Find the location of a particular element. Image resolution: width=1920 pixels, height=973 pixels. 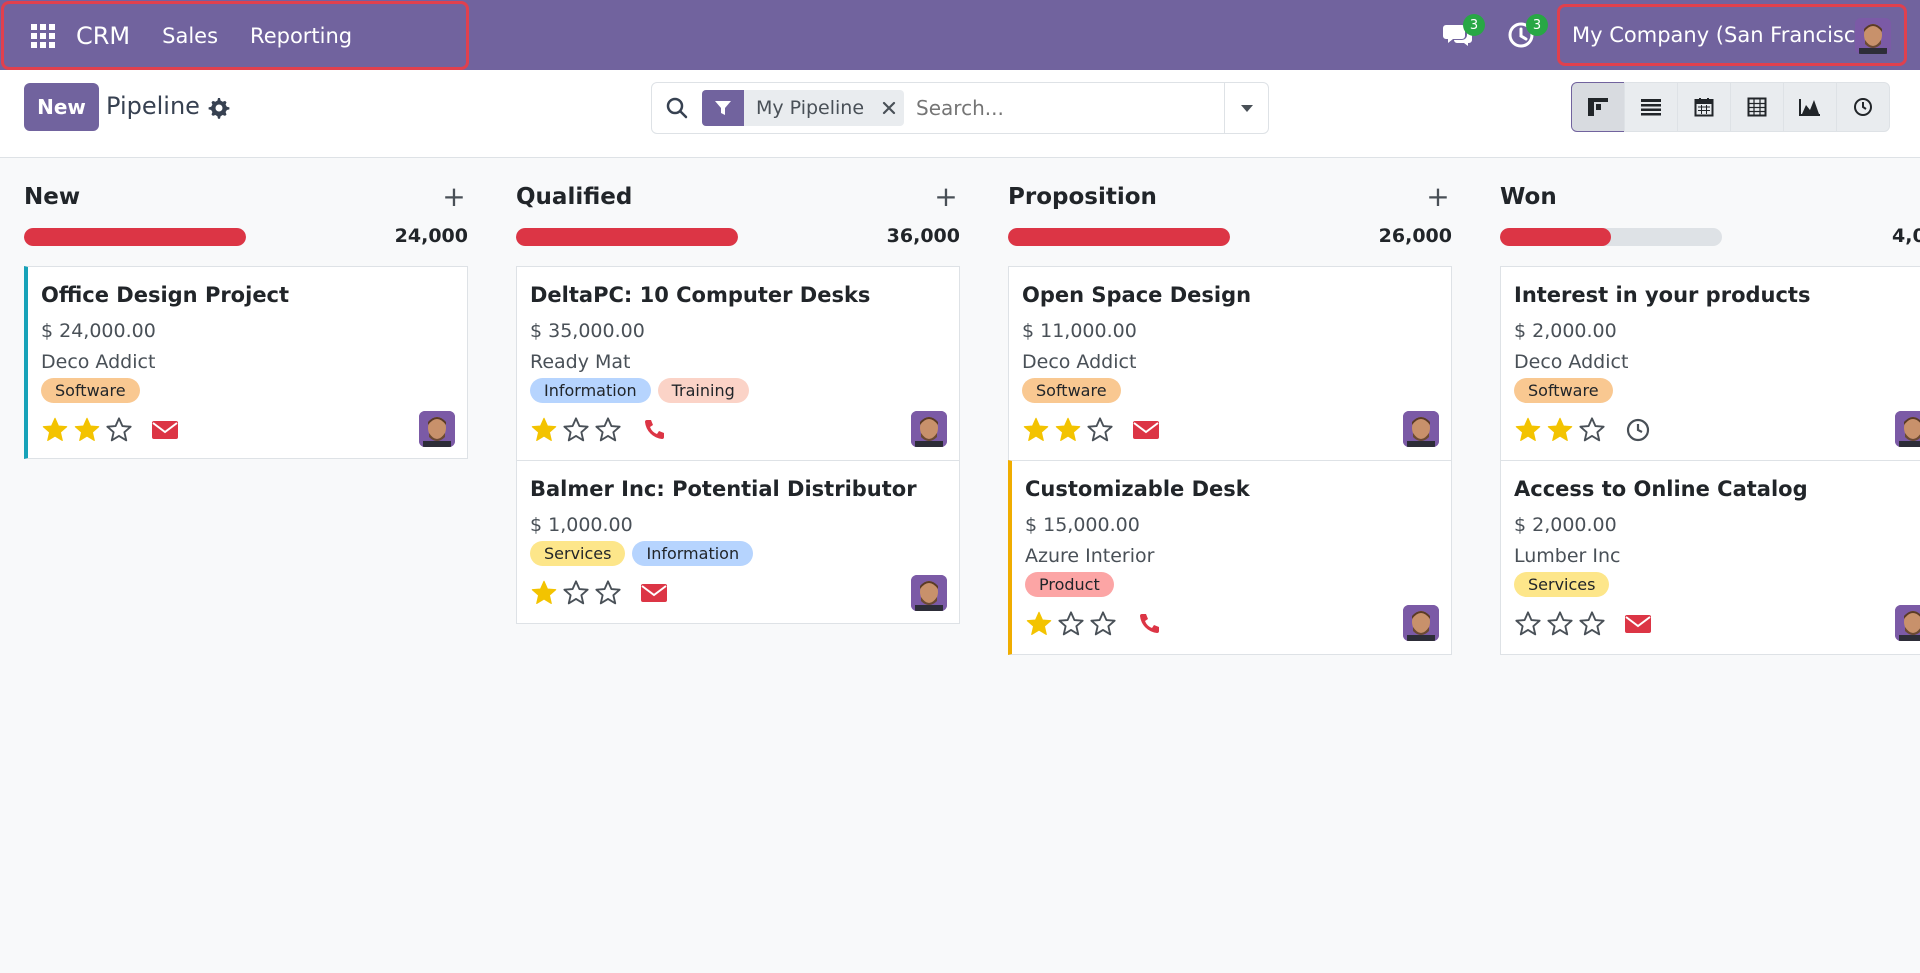

table-icon is located at coordinates (1757, 107).